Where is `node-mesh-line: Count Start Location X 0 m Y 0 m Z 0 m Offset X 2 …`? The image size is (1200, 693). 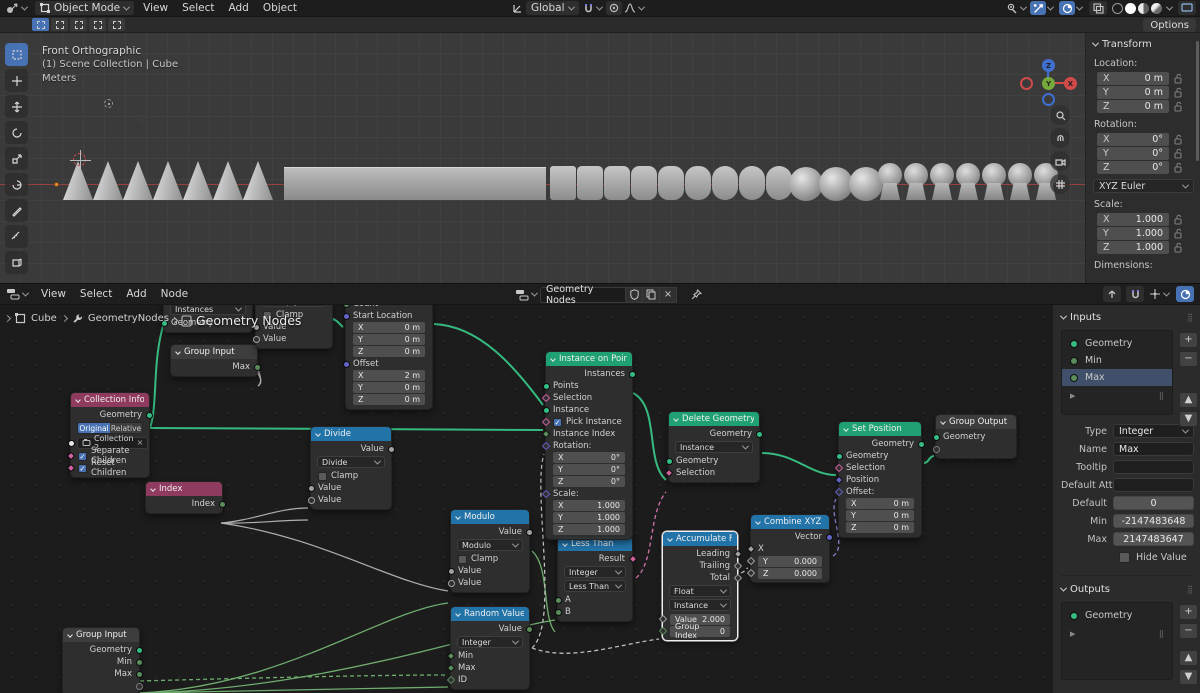
node-mesh-line: Count Start Location X 0 m Y 0 m Z 0 m Offset X 2 … is located at coordinates (387, 357).